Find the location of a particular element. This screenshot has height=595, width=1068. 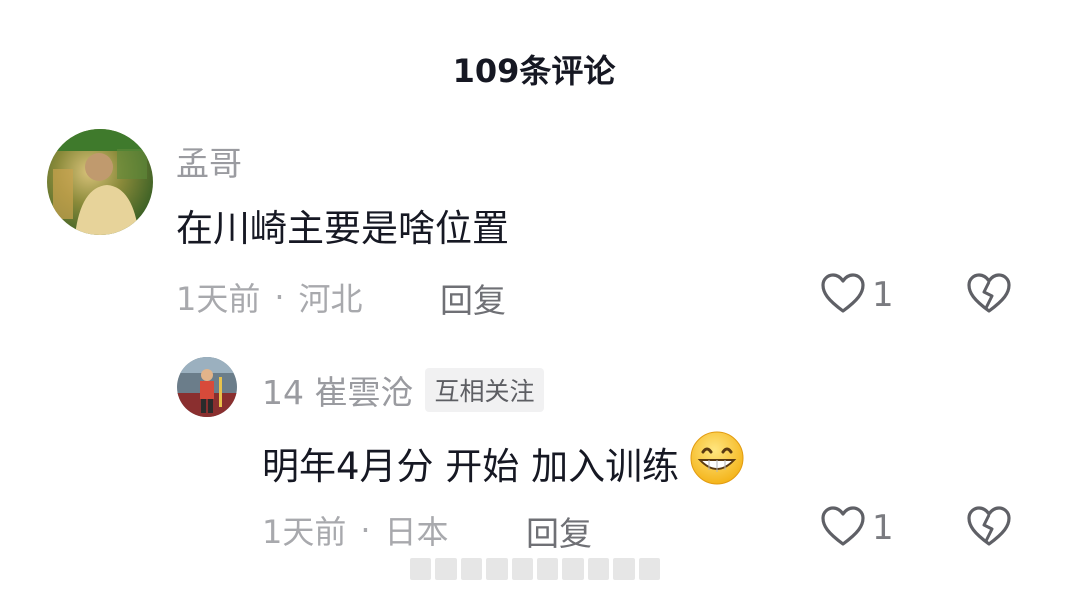

grinning-face-emoji is located at coordinates (717, 462).